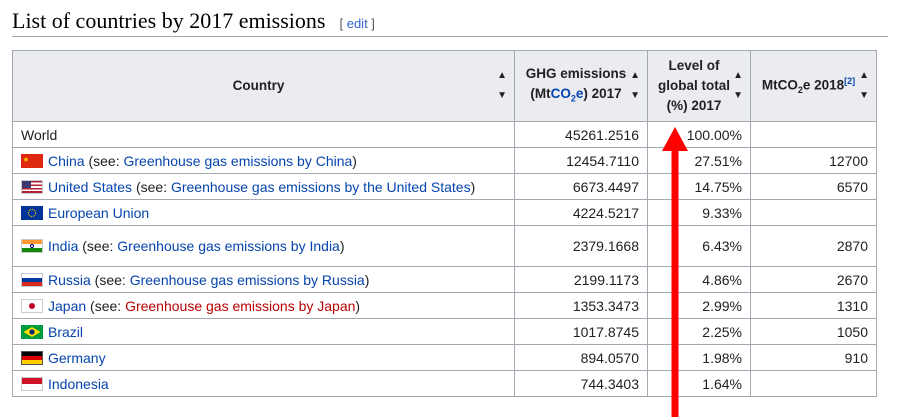 Image resolution: width=900 pixels, height=417 pixels. Describe the element at coordinates (39, 134) in the screenshot. I see `country-name: World` at that location.